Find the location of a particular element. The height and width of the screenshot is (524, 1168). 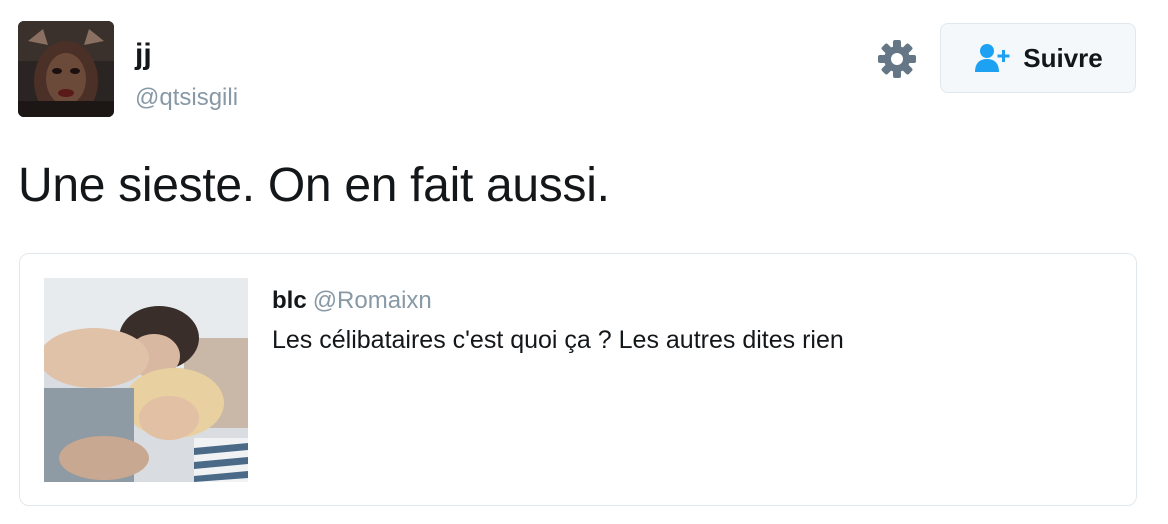

follow-button-label: Suivre is located at coordinates (1063, 57).